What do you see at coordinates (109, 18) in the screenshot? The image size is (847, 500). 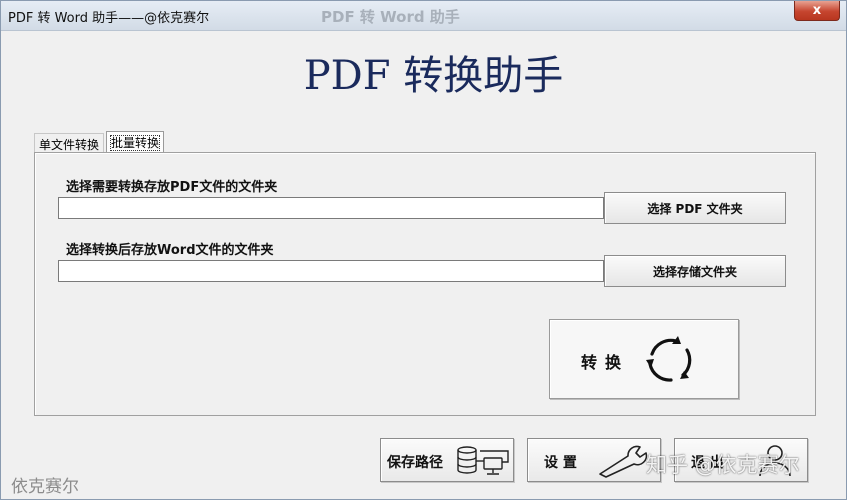 I see `window-title: PDF 转 Word 助手——@依克赛尔` at bounding box center [109, 18].